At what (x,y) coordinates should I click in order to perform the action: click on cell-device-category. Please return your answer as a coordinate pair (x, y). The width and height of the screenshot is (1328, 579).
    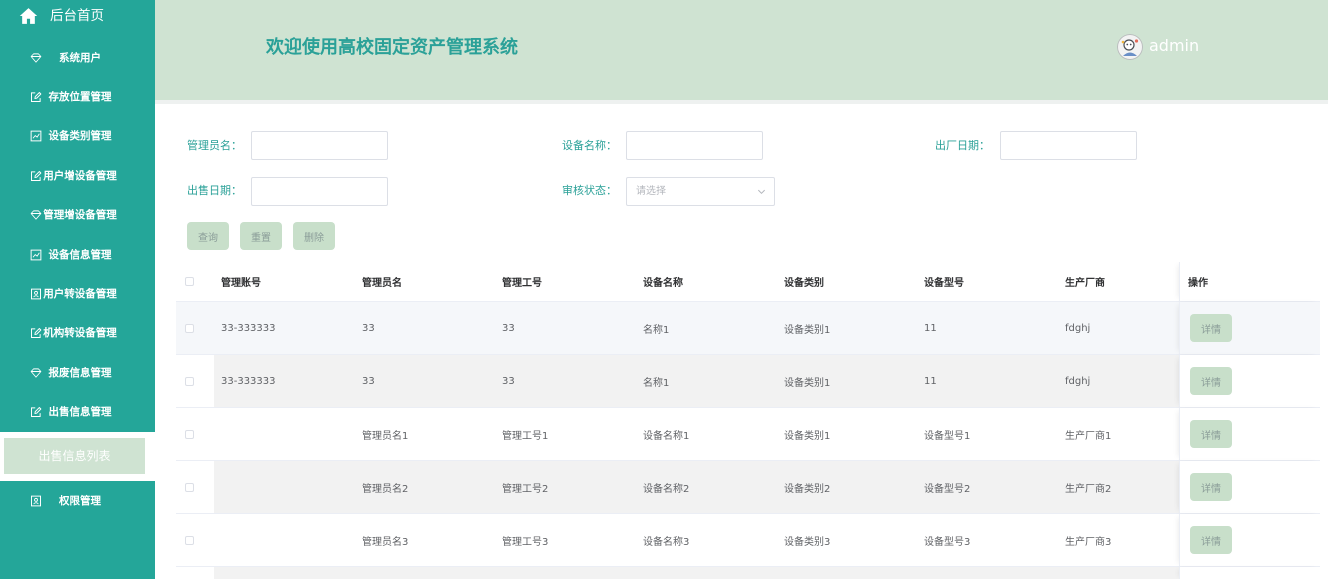
    Looking at the image, I should click on (847, 573).